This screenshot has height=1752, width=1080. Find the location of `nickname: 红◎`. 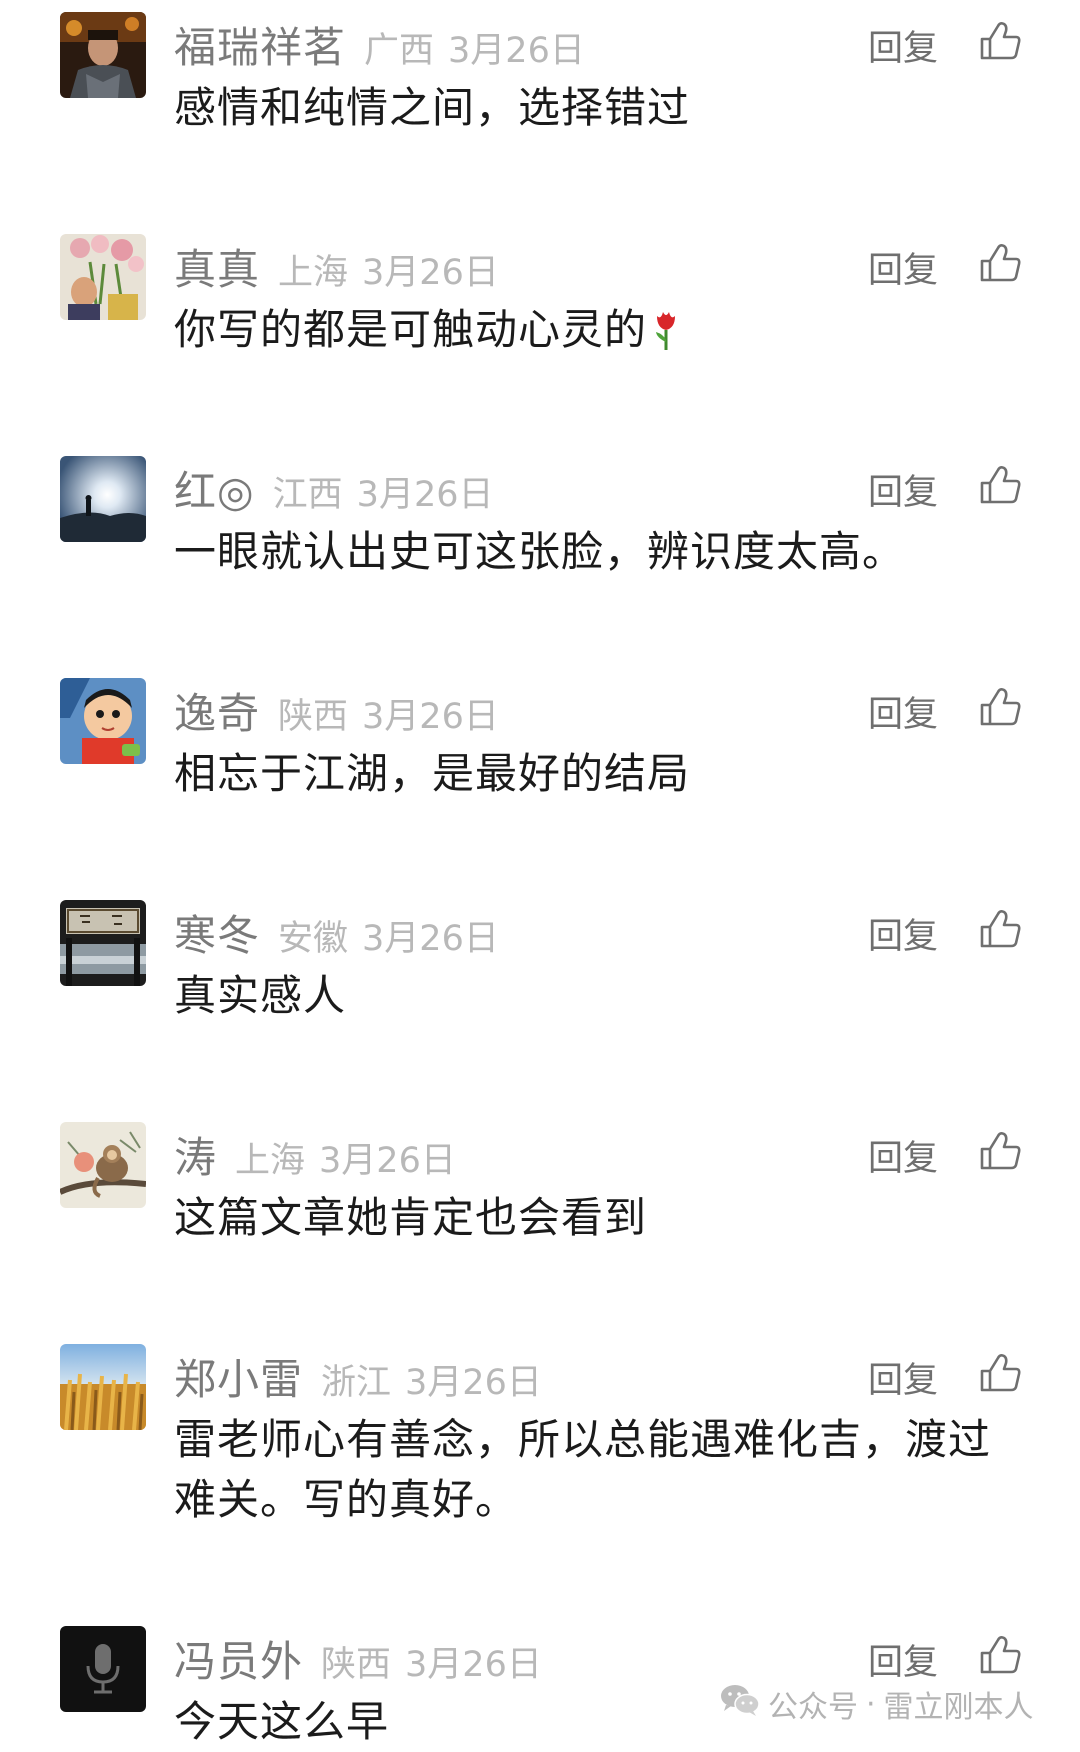

nickname: 红◎ is located at coordinates (214, 488).